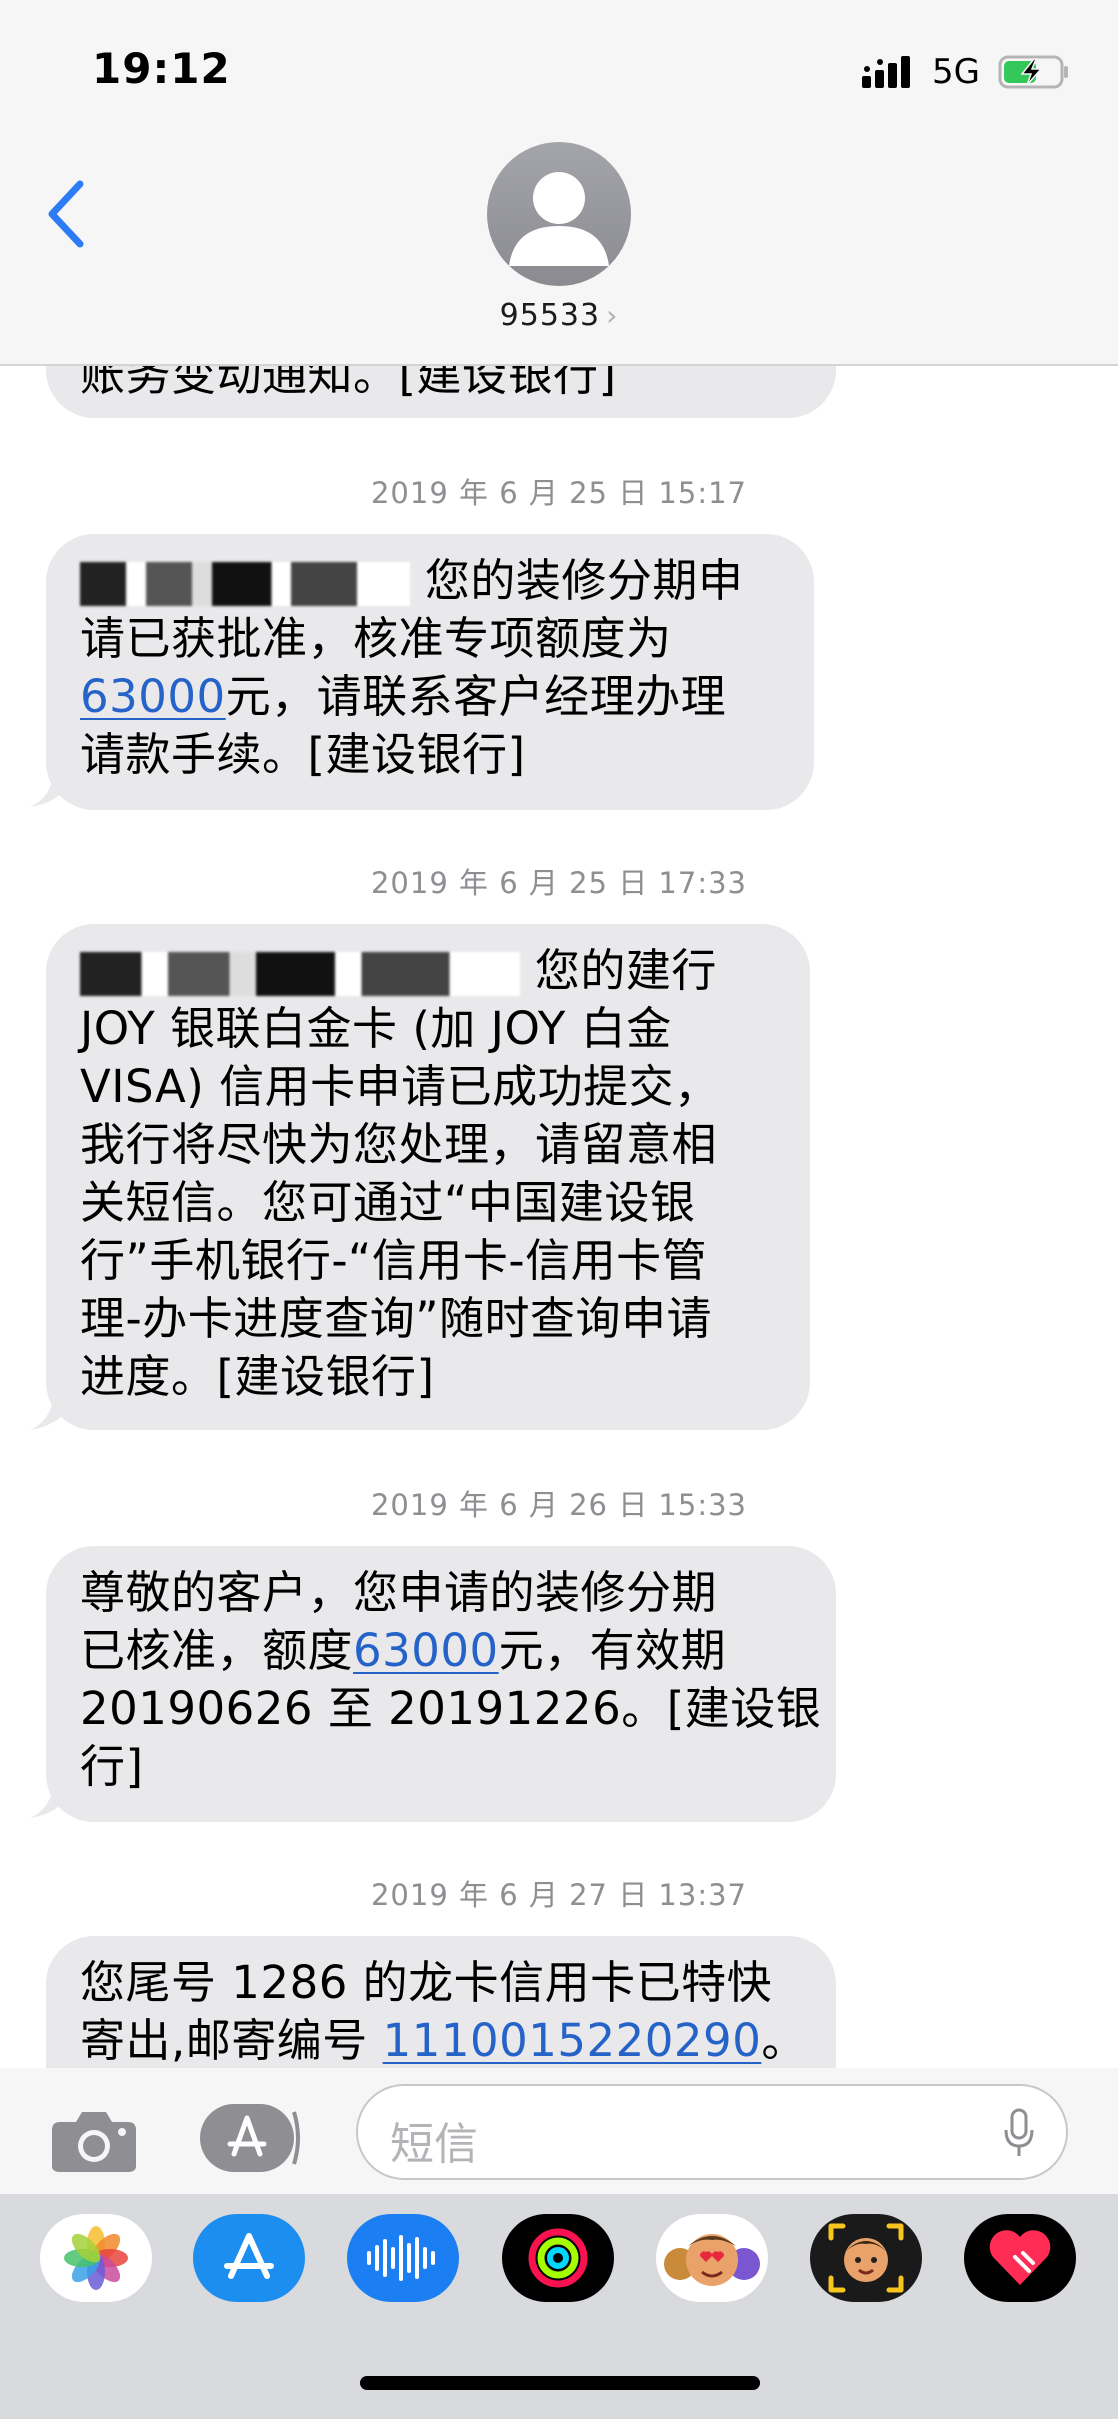 The height and width of the screenshot is (2419, 1118). I want to click on contact-chevron-icon: ›, so click(612, 315).